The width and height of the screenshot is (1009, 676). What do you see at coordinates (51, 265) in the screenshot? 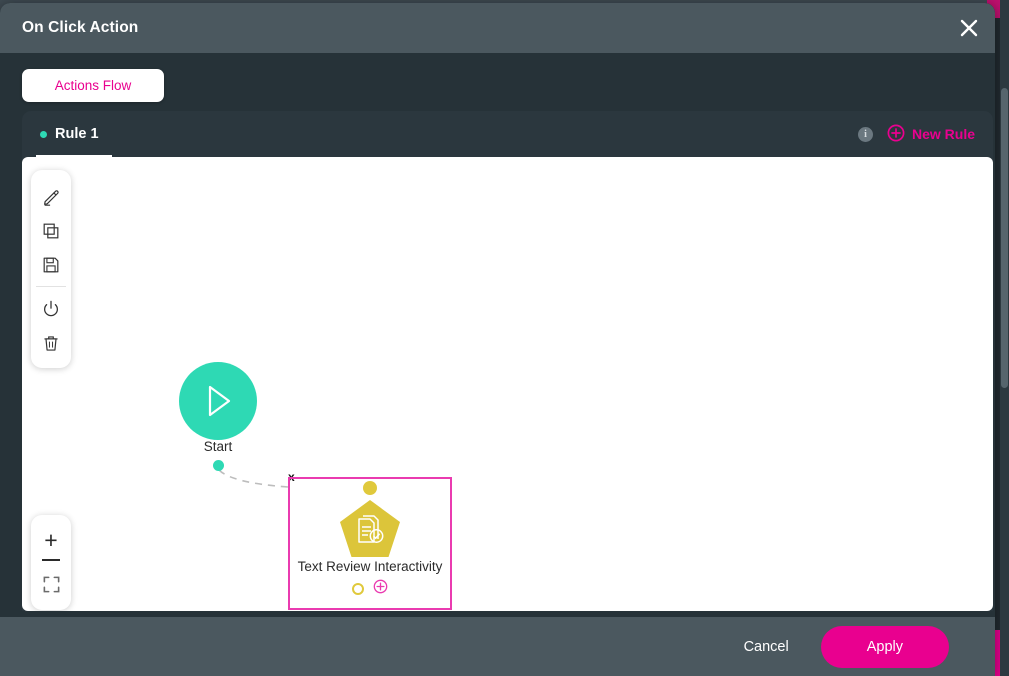
I see `floppy-disk-icon` at bounding box center [51, 265].